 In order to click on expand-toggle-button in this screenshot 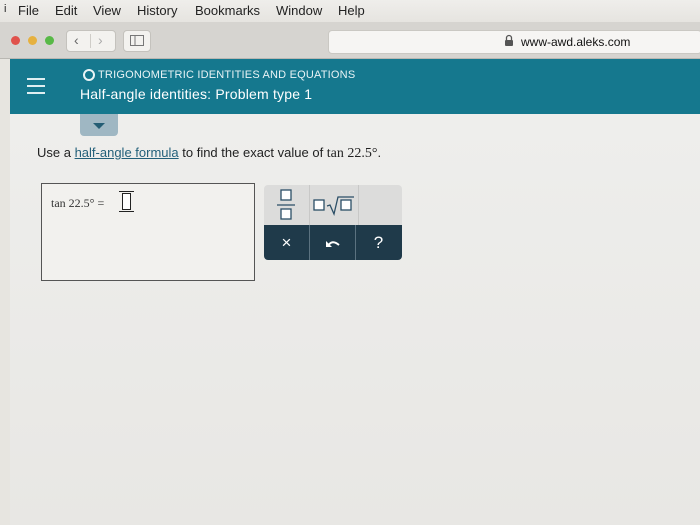, I will do `click(99, 125)`.